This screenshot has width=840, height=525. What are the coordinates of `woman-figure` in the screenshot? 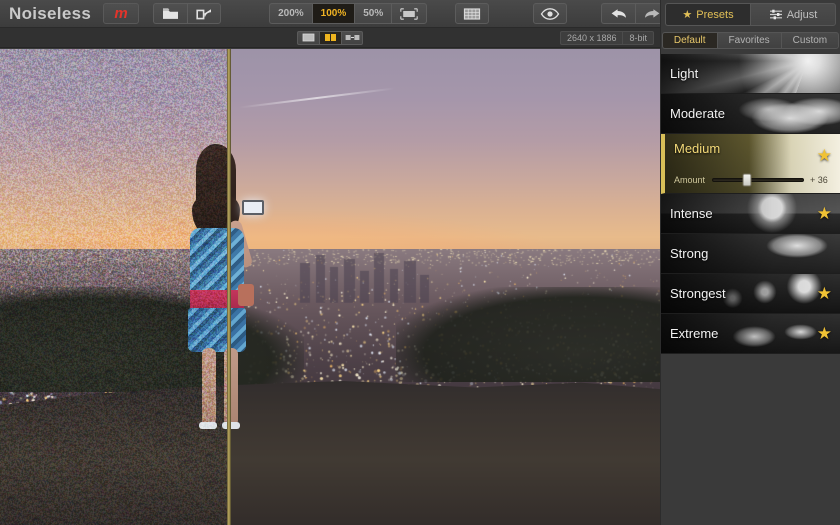 It's located at (221, 301).